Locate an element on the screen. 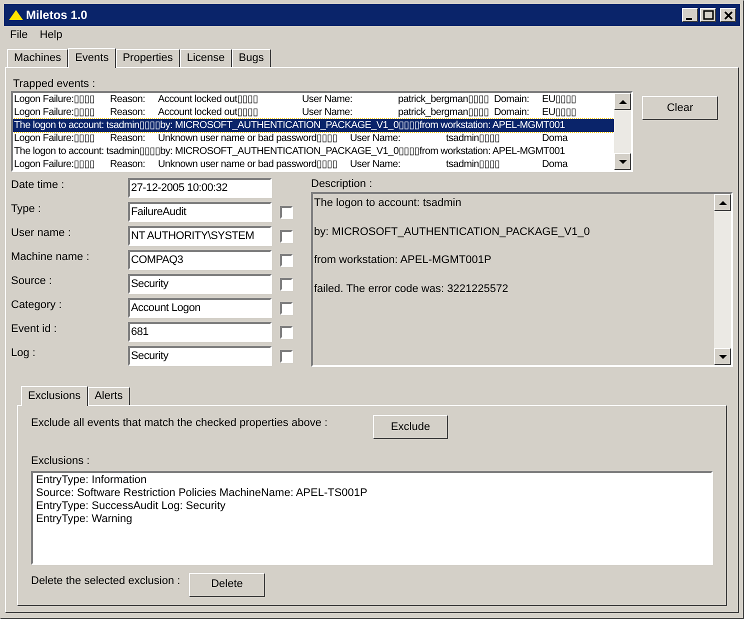 This screenshot has width=744, height=619. exclusion-item: Source: Software Restriction Policies MachineName: APEL-TS001P is located at coordinates (373, 493).